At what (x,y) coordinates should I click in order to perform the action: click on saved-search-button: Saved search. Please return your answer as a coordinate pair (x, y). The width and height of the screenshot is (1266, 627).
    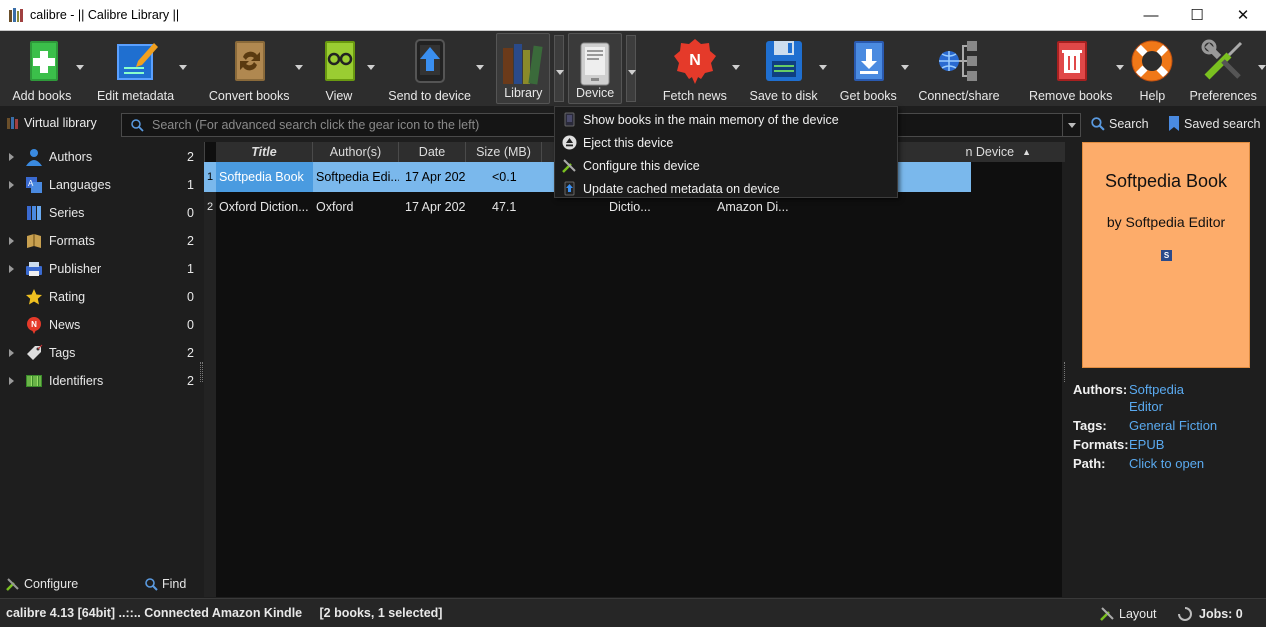
    Looking at the image, I should click on (1214, 123).